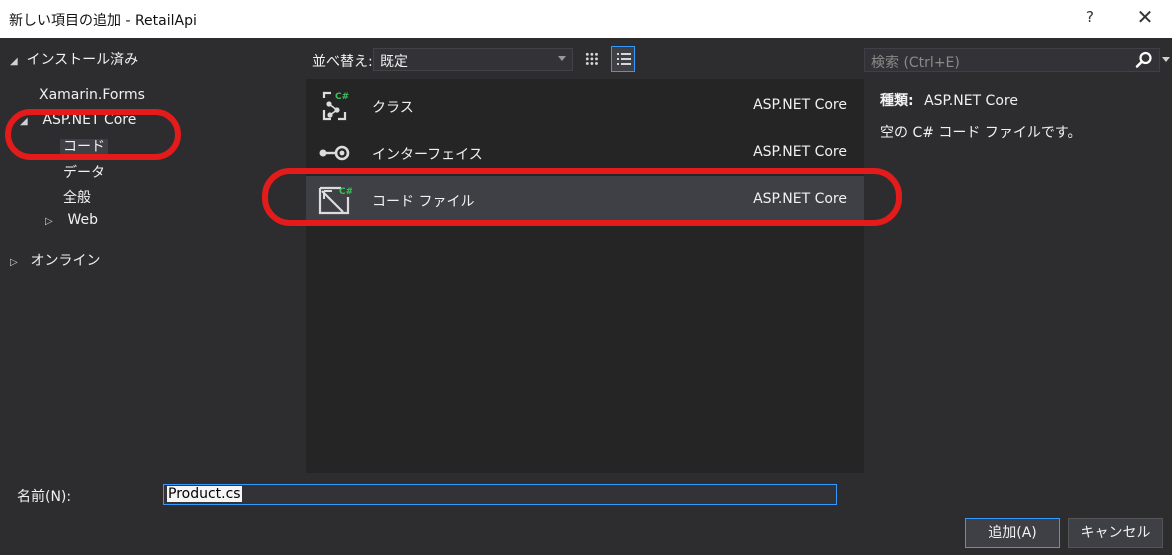  I want to click on search-input: 検索 (Ctrl+E), so click(915, 62).